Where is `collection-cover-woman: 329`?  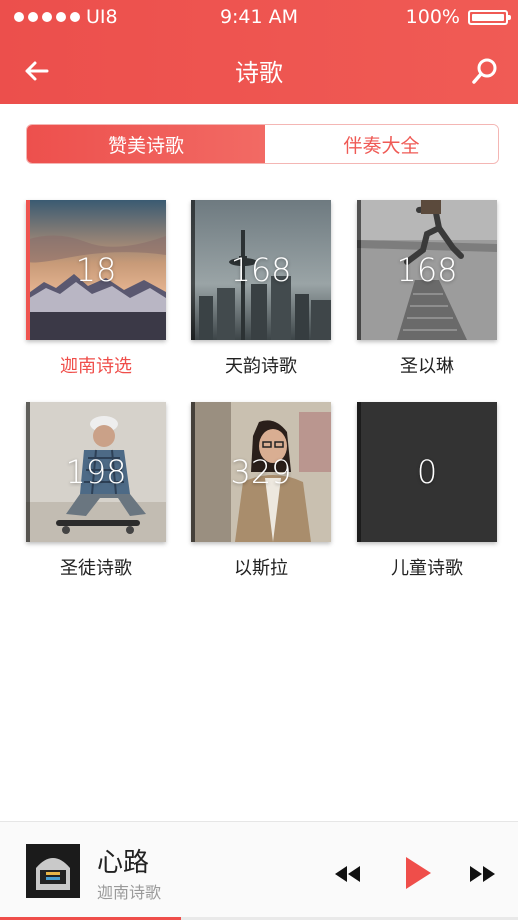
collection-cover-woman: 329 is located at coordinates (261, 472).